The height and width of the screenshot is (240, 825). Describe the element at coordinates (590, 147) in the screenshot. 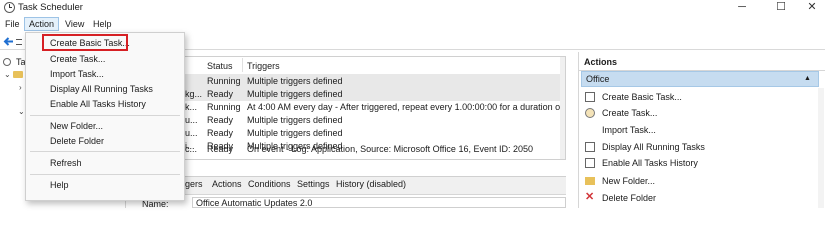

I see `running-tasks-icon` at that location.